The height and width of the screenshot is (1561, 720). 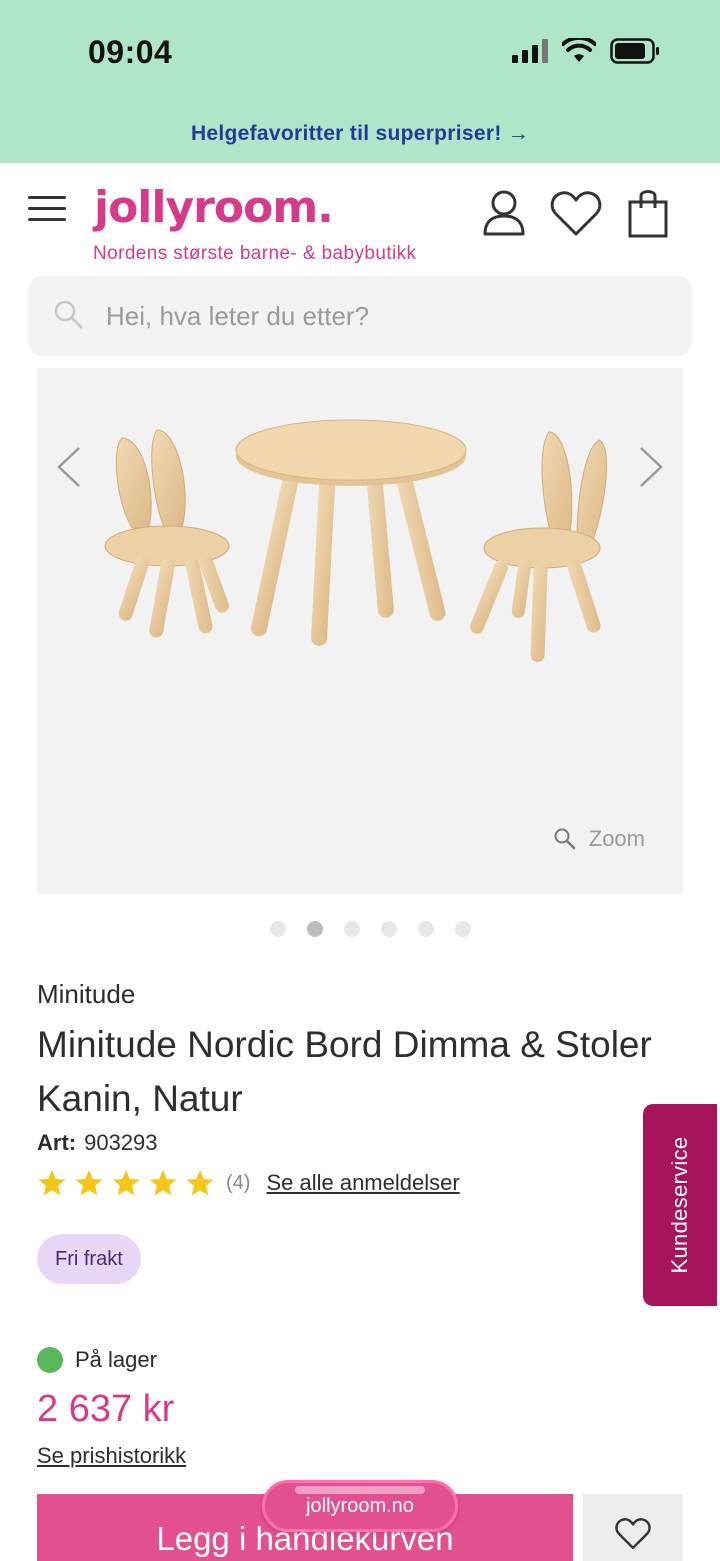 I want to click on menu-icon, so click(x=47, y=211).